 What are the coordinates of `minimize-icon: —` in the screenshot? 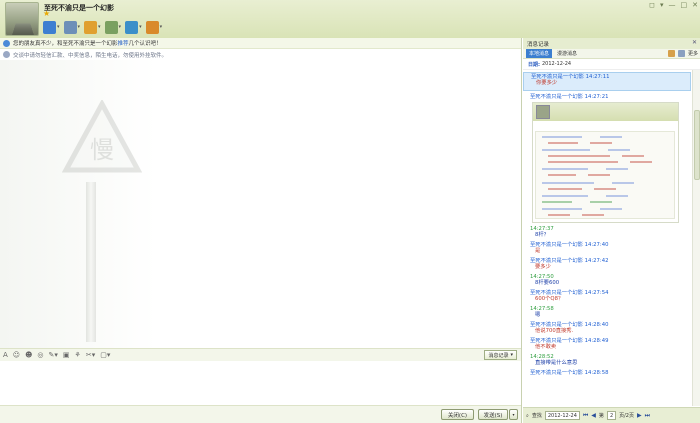 It's located at (672, 5).